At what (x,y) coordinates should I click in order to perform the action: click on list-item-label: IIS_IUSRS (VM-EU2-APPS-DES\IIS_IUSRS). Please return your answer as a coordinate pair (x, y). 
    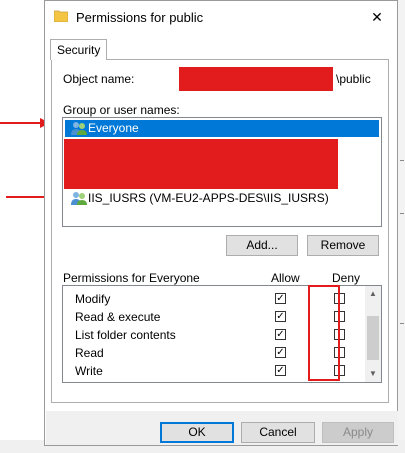
    Looking at the image, I should click on (208, 198).